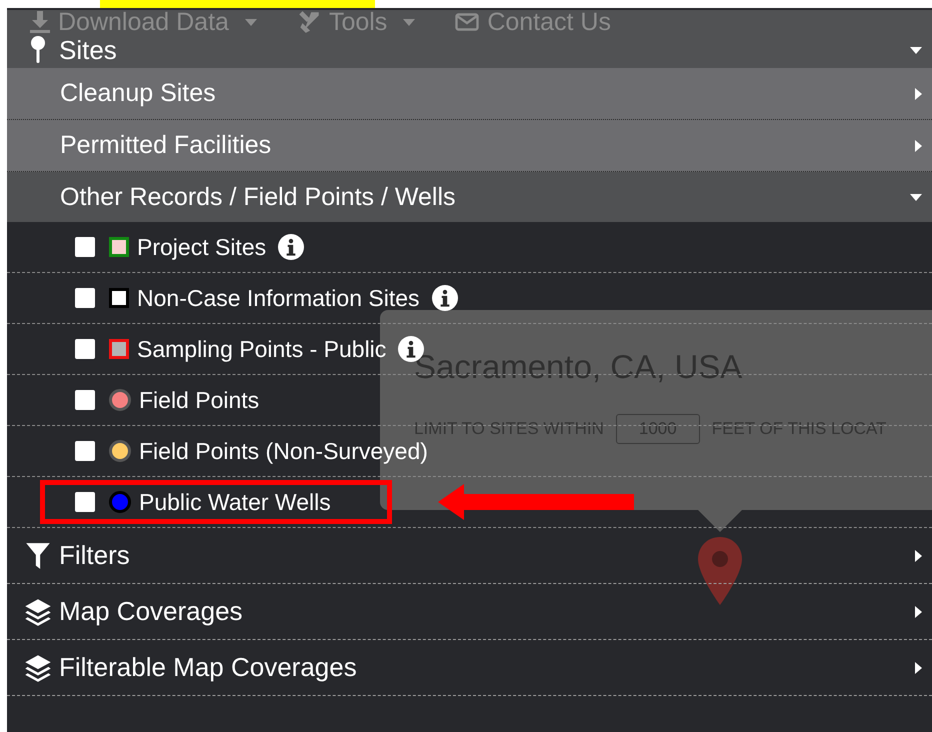  What do you see at coordinates (38, 50) in the screenshot?
I see `pin-icon` at bounding box center [38, 50].